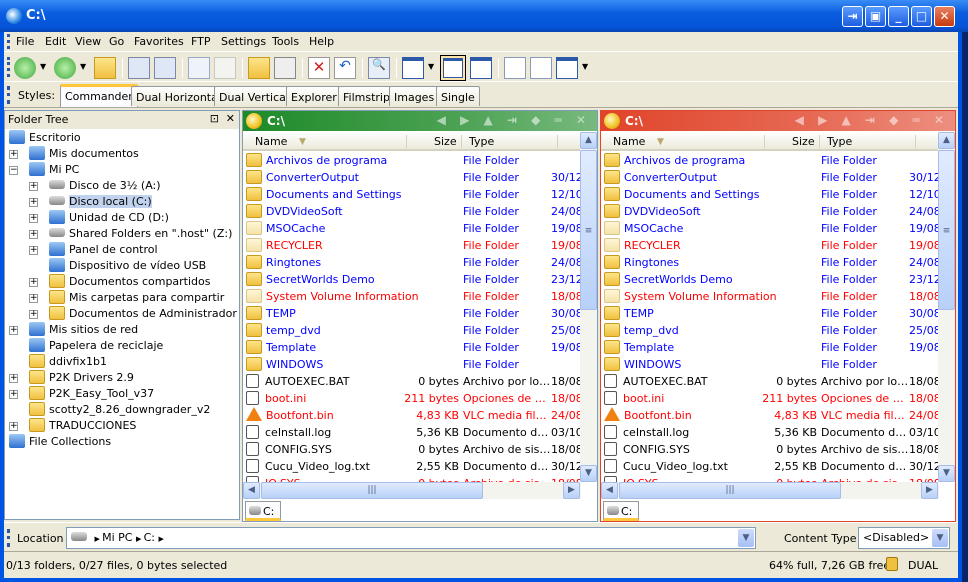 The height and width of the screenshot is (582, 968). What do you see at coordinates (243, 41) in the screenshot?
I see `menu-settings: Settings` at bounding box center [243, 41].